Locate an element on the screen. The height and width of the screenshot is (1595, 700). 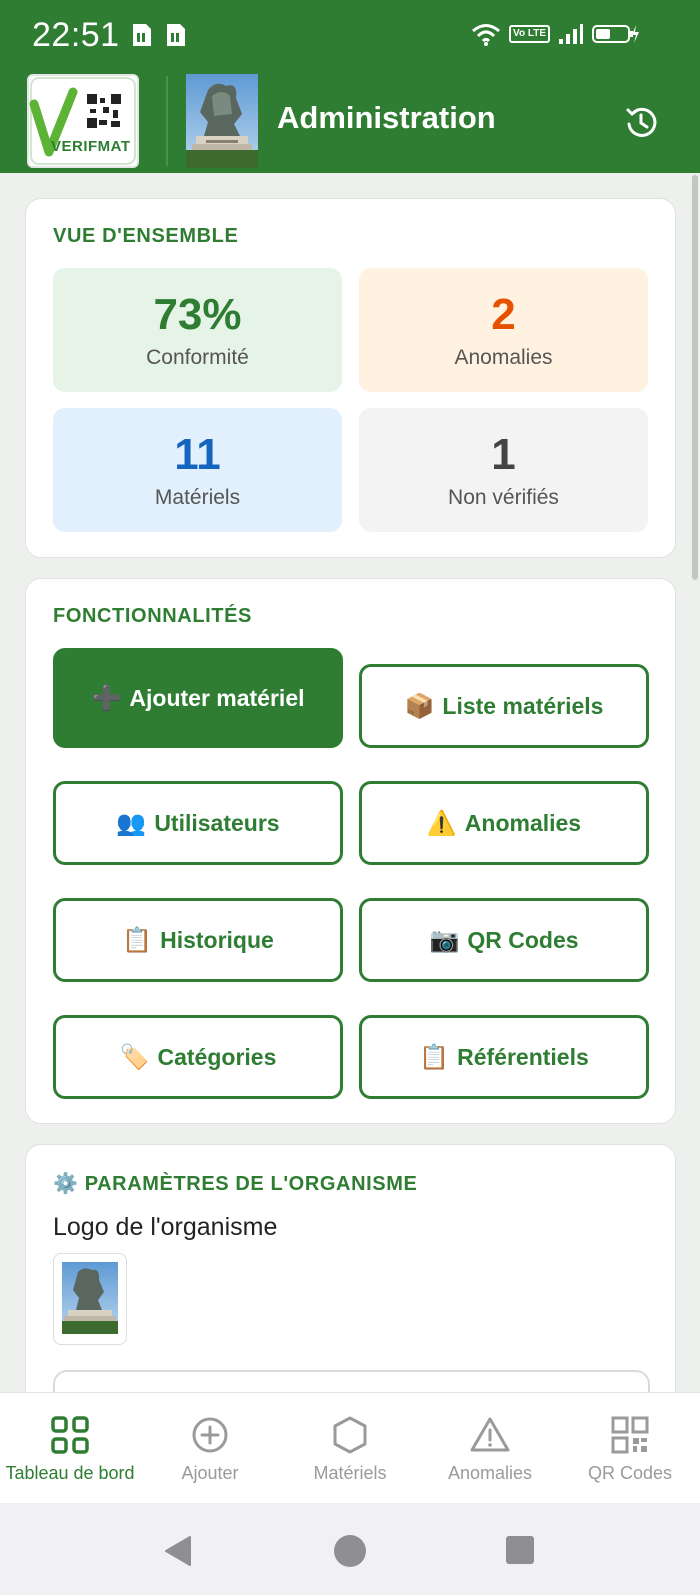
warning-icon is located at coordinates (490, 1434).